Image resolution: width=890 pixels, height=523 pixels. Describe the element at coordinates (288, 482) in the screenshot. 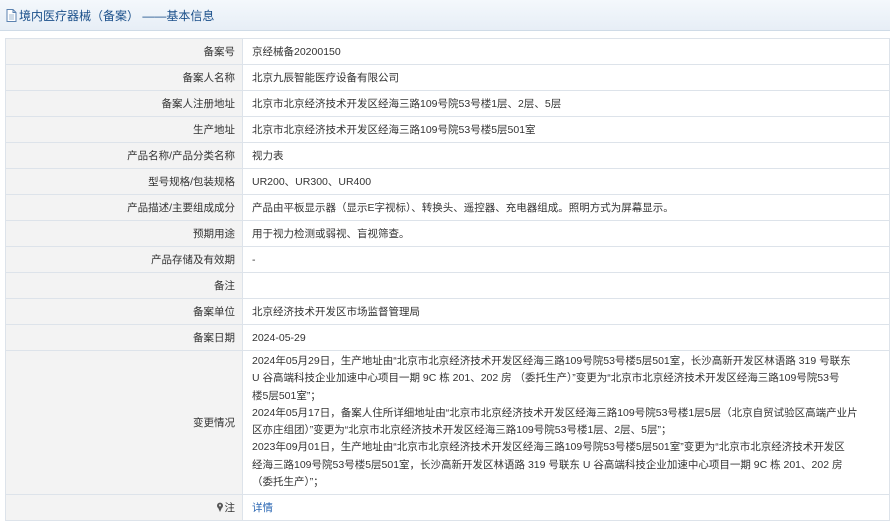

I see `change-line: （委托生产）”；` at that location.